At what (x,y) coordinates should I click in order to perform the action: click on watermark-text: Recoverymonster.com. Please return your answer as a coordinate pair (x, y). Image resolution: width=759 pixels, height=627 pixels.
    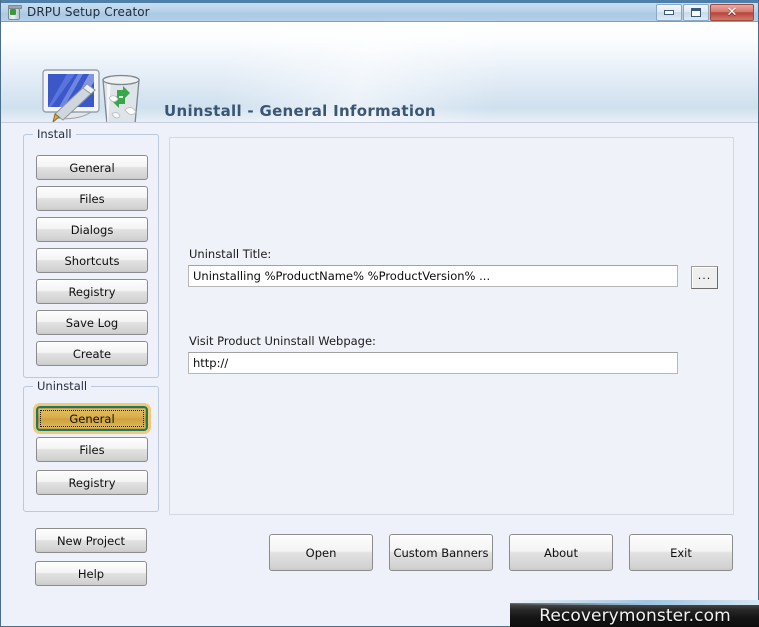
    Looking at the image, I should click on (635, 616).